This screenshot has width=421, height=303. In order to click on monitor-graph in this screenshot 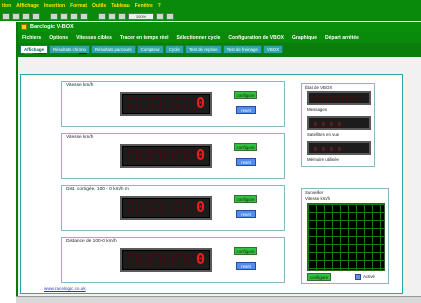, I will do `click(346, 237)`.